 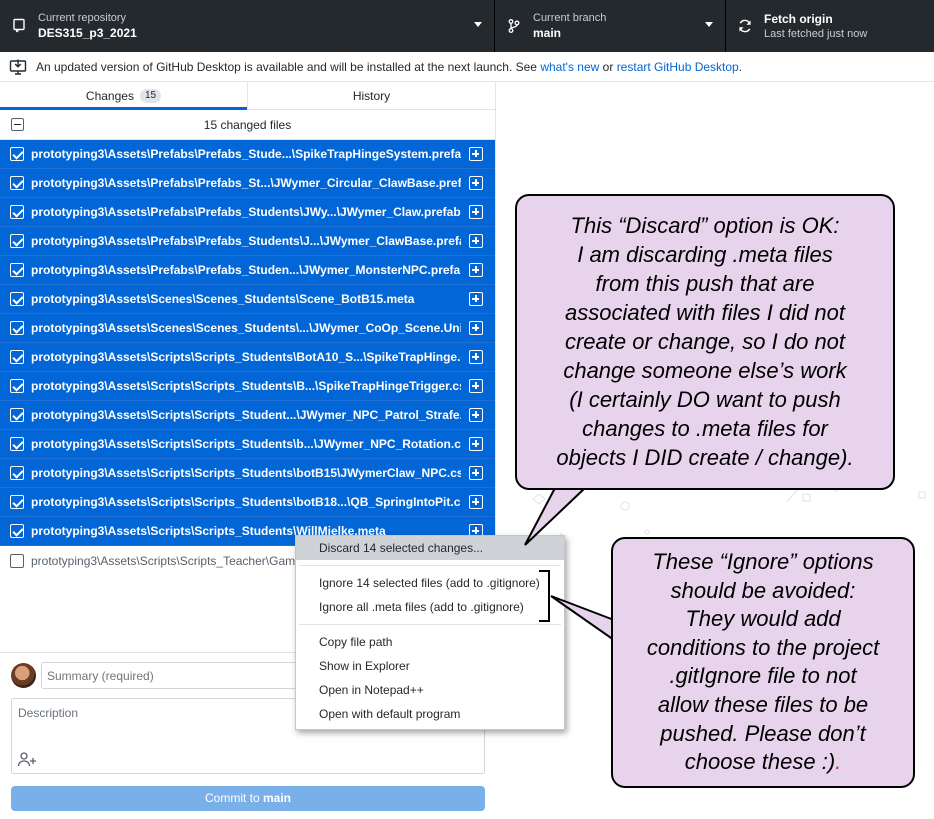 What do you see at coordinates (247, 26) in the screenshot?
I see `repository-selector: Current repository DES315_p3_2021` at bounding box center [247, 26].